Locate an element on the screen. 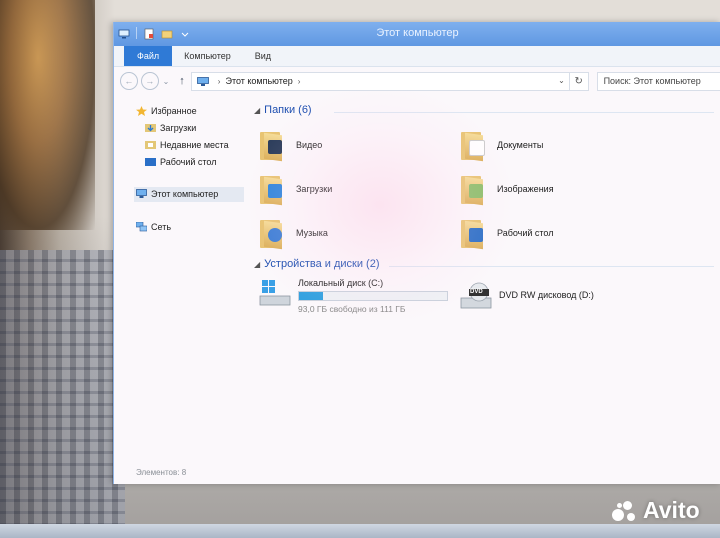  arrow-left-icon: ← is located at coordinates (129, 81).